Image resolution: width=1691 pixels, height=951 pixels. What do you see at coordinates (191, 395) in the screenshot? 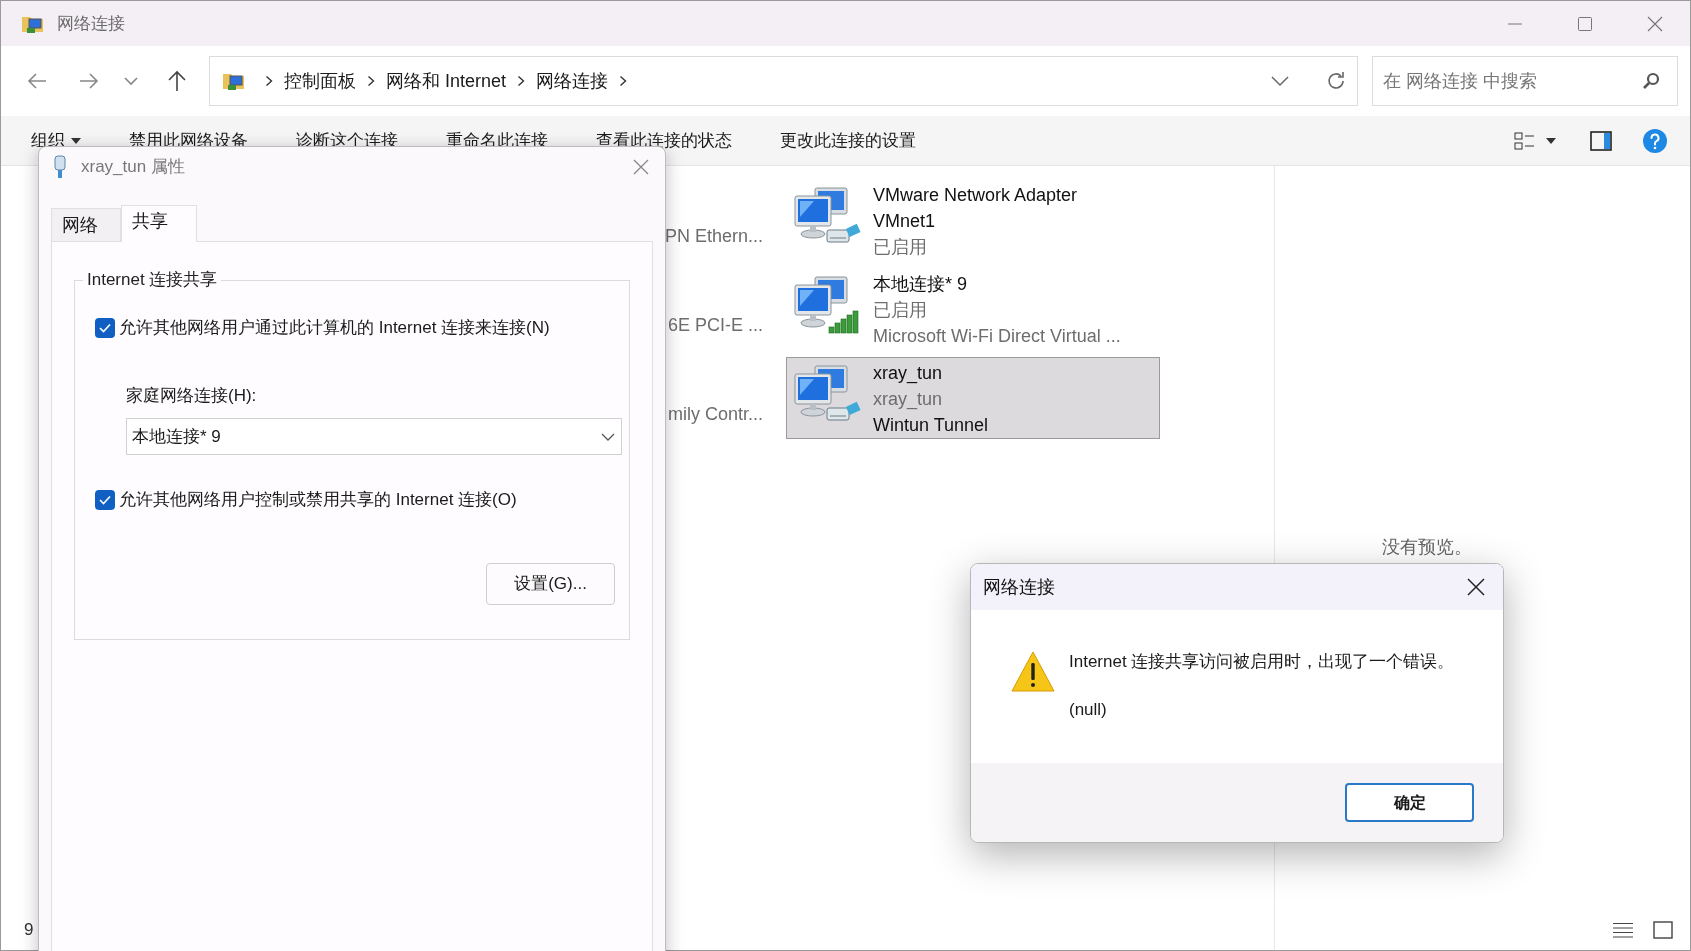
I see `field-label: 家庭网络连接(H):` at bounding box center [191, 395].